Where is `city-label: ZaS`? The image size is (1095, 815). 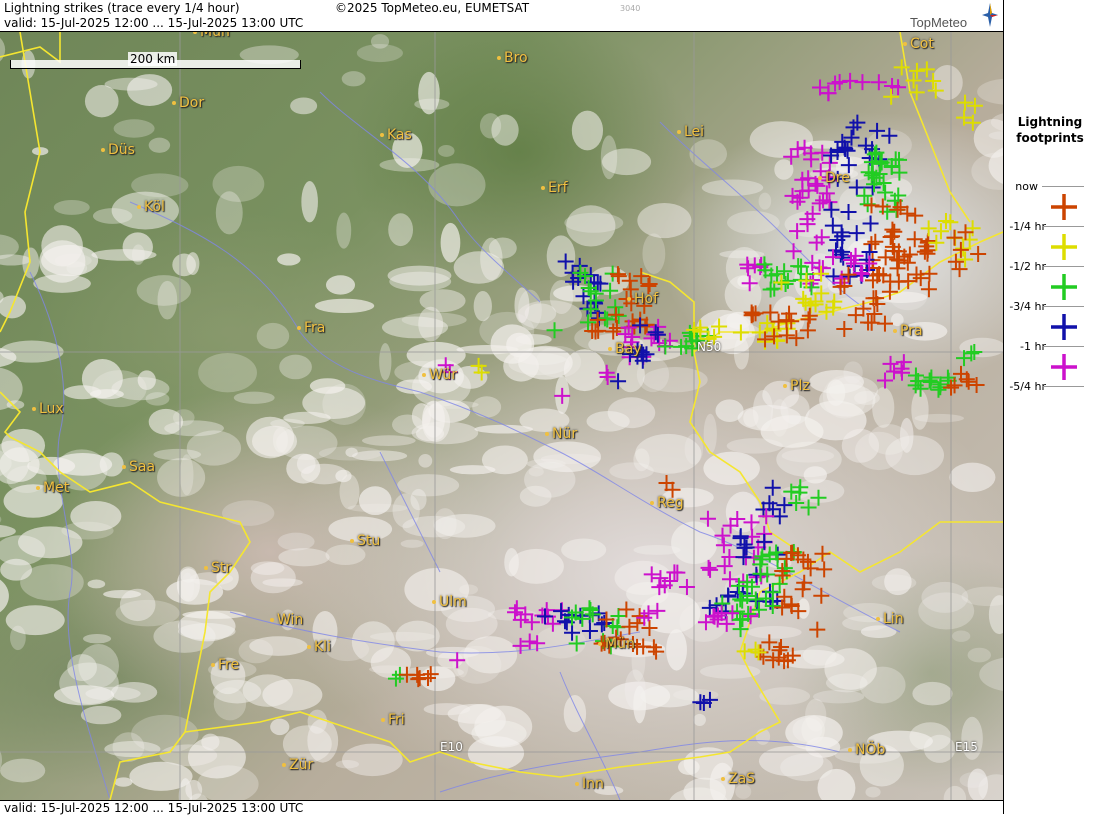 city-label: ZaS is located at coordinates (738, 779).